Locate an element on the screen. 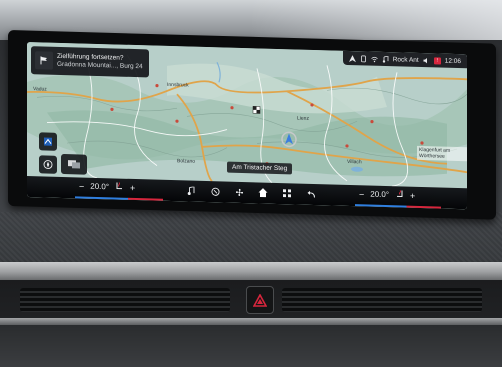  poi-label: Am Tristacher Steg is located at coordinates (260, 168).